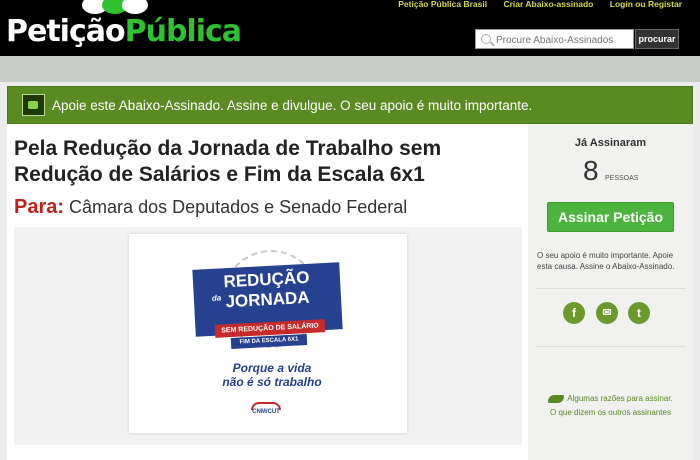  Describe the element at coordinates (272, 368) in the screenshot. I see `slogan-line1: Porque a vida` at that location.